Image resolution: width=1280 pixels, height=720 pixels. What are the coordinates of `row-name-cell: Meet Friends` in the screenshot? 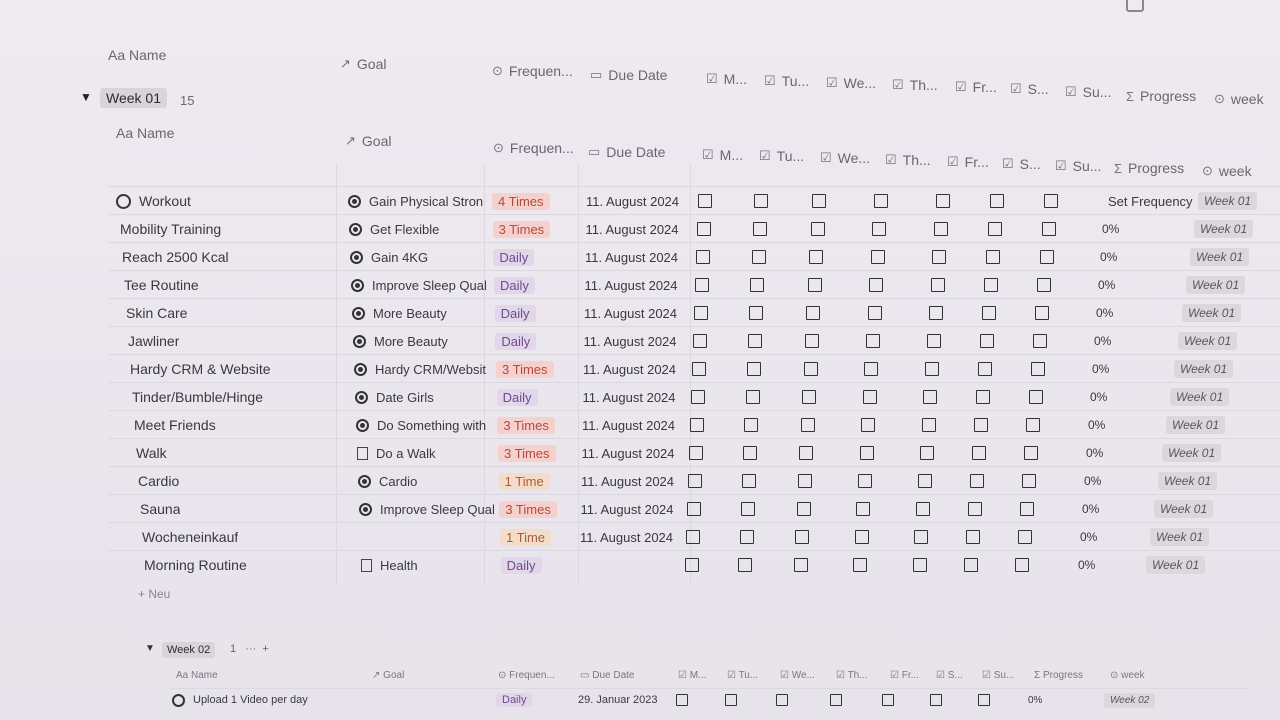 It's located at (175, 425).